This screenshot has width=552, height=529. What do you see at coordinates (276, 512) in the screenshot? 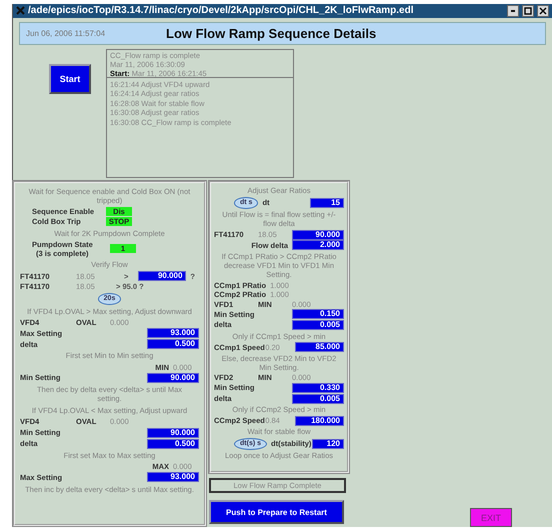
I see `restart-button: Push to Prepare to Restart` at bounding box center [276, 512].